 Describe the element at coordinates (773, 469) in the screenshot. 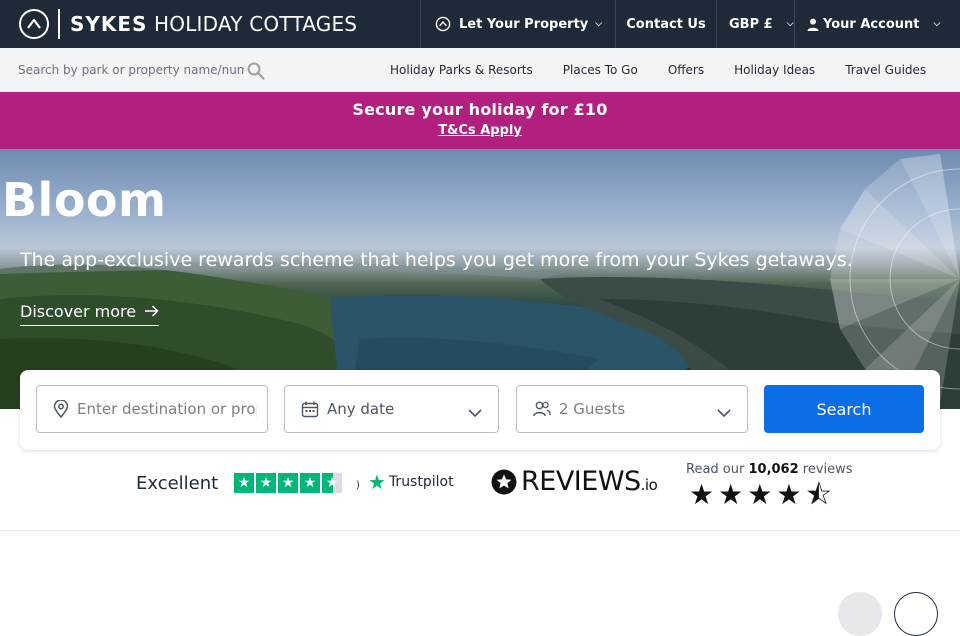

I see `review-count: 10,062` at that location.